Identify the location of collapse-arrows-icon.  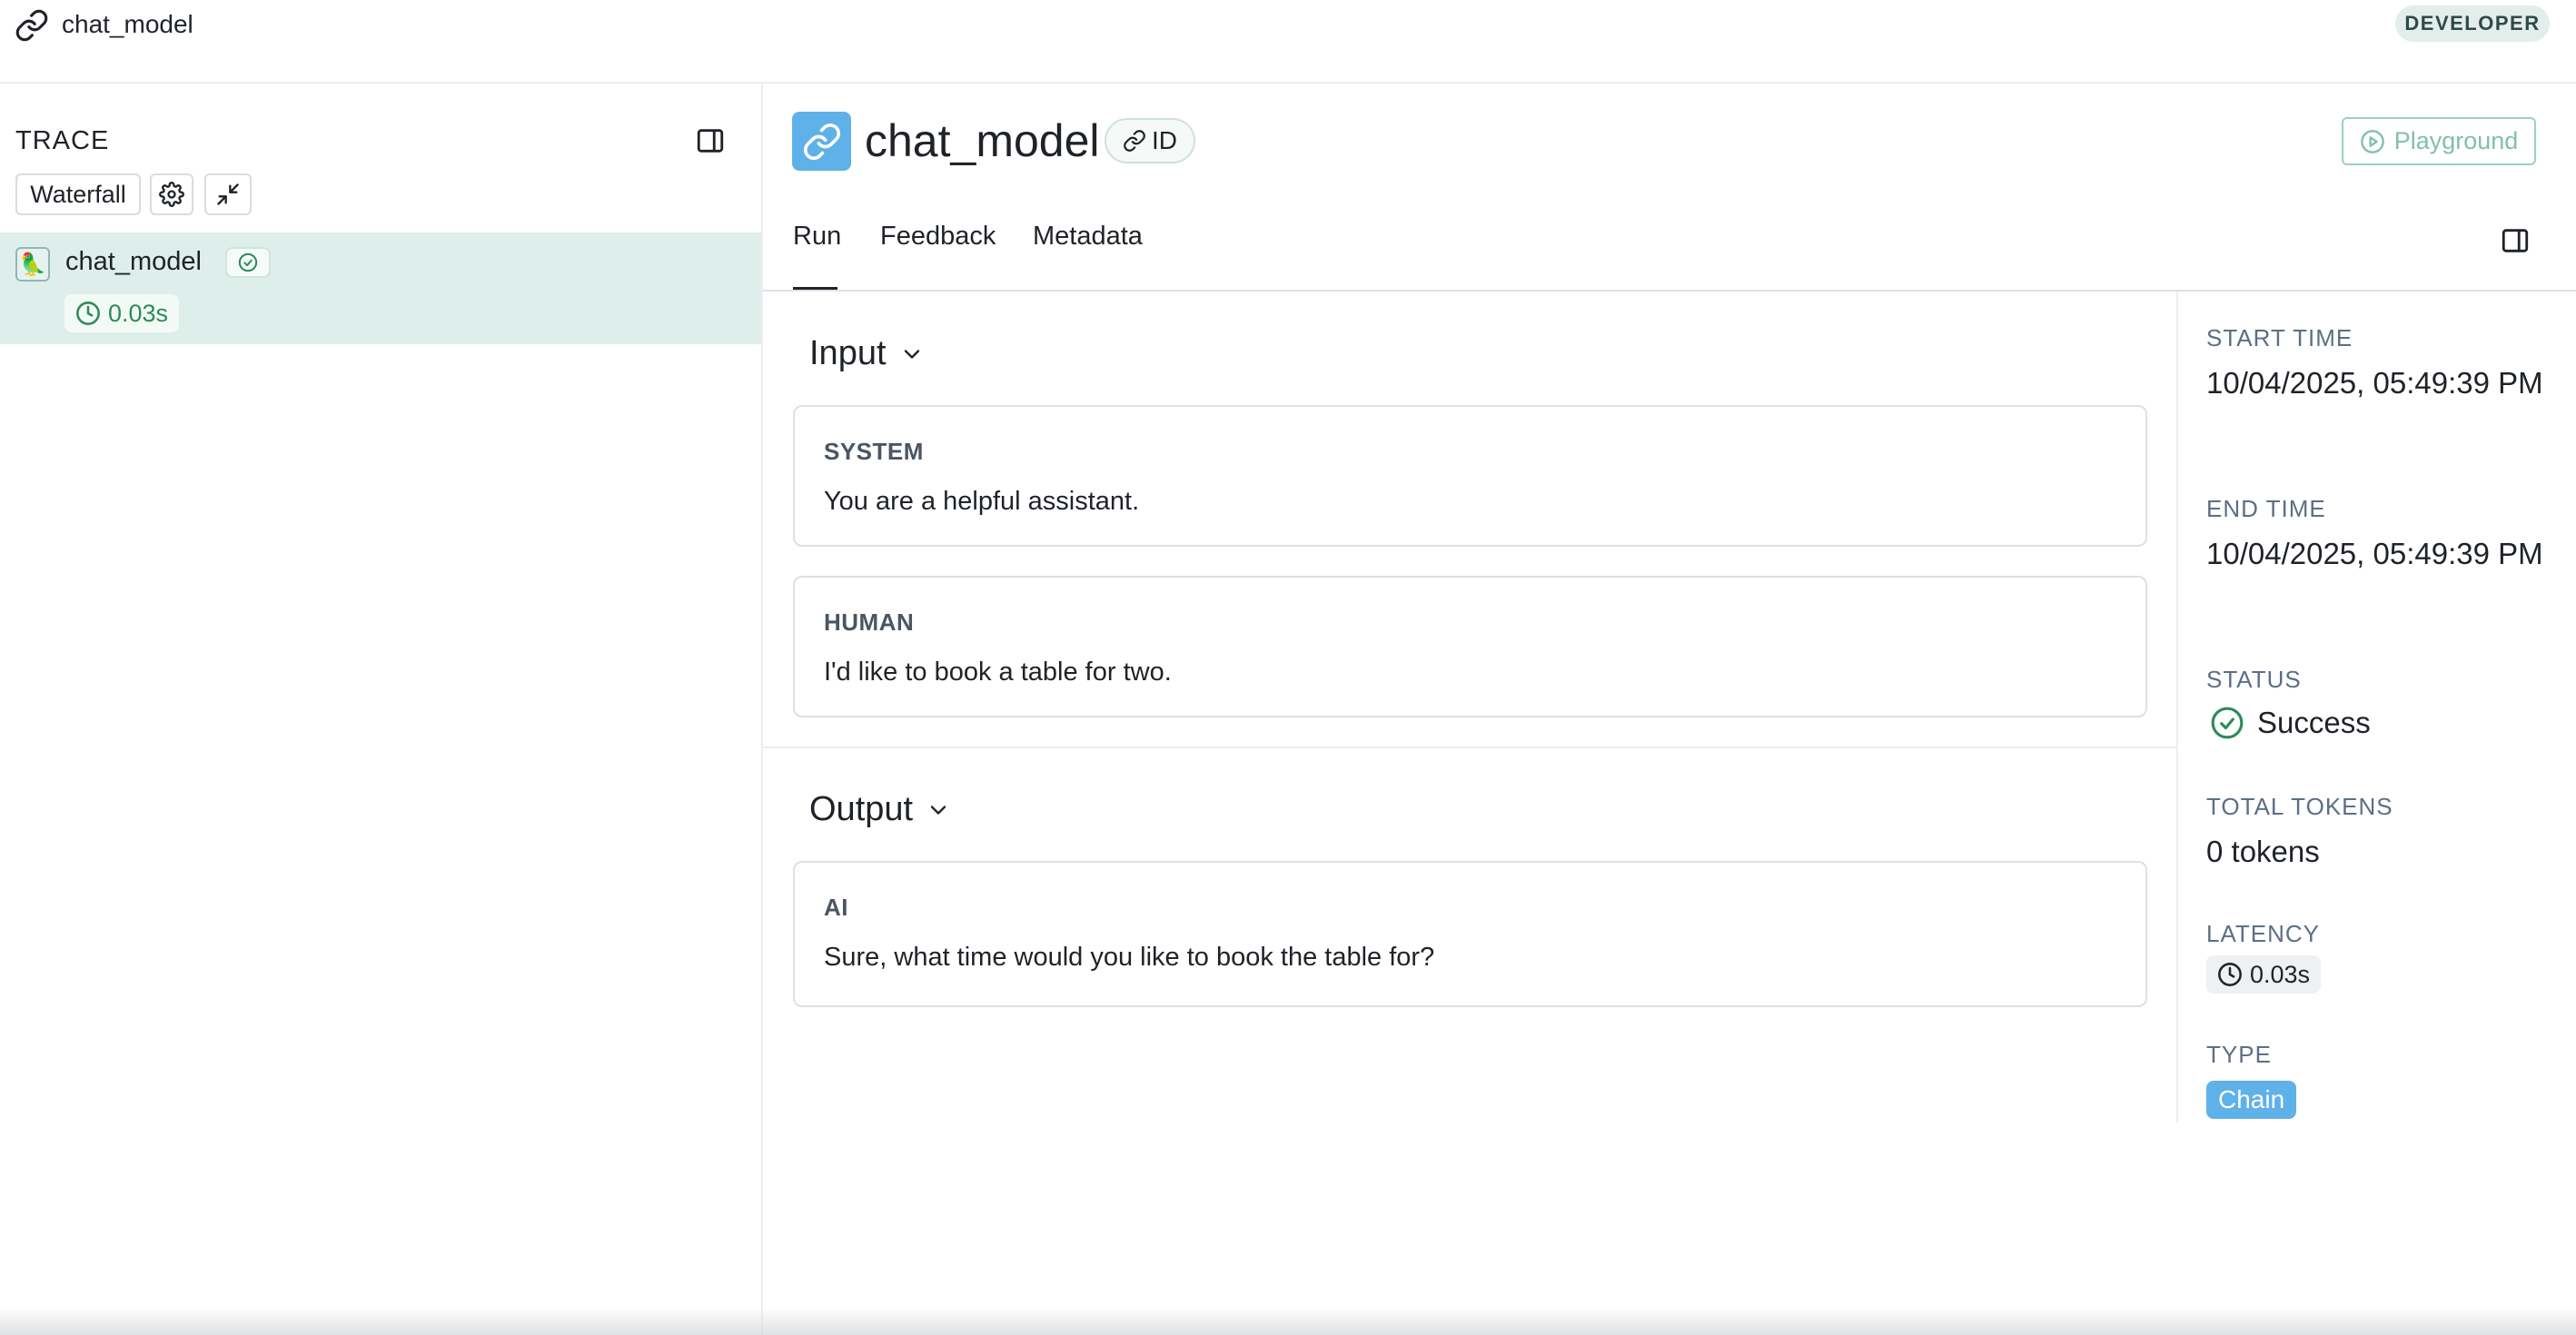
(228, 195).